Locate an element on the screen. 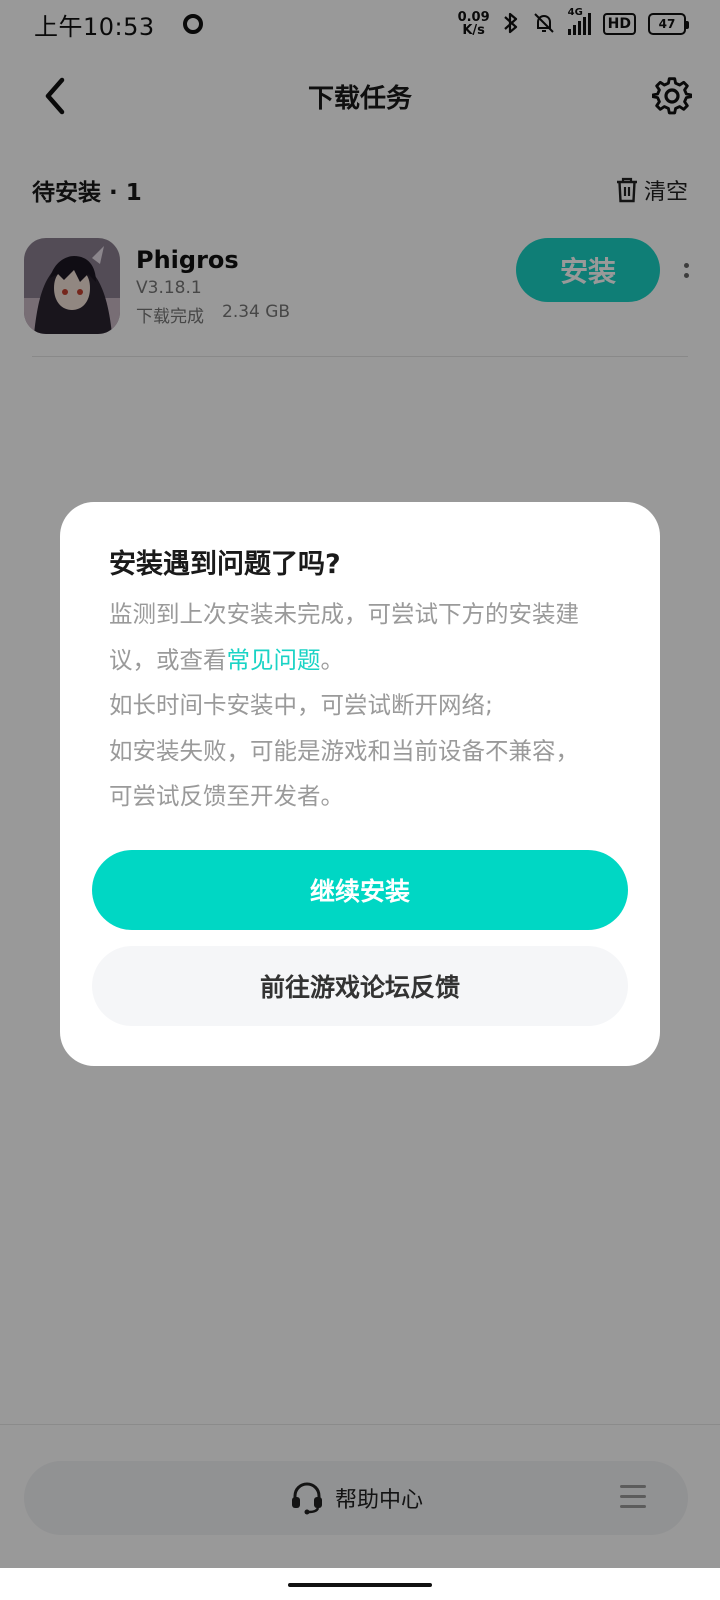  forum-feedback-button: 前往游戏论坛反馈 is located at coordinates (360, 986).